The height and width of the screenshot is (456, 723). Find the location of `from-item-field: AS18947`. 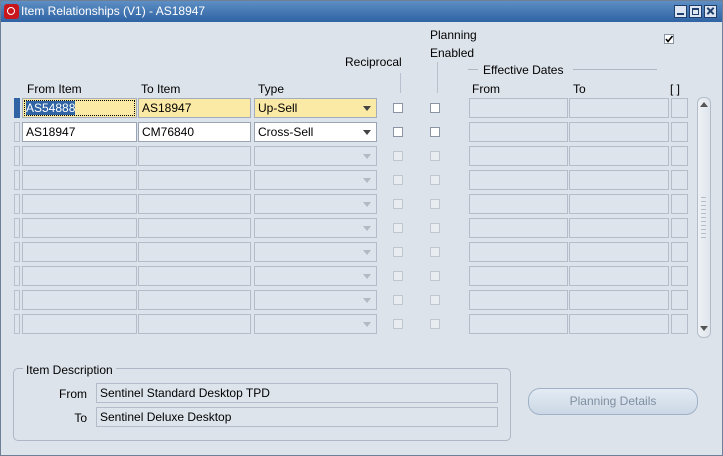

from-item-field: AS18947 is located at coordinates (79, 132).